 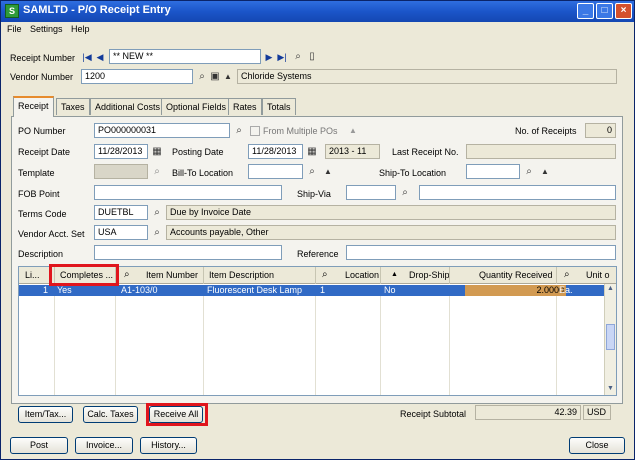 I want to click on cell-item-description: Fluorescent Desk Lamp, so click(x=254, y=290).